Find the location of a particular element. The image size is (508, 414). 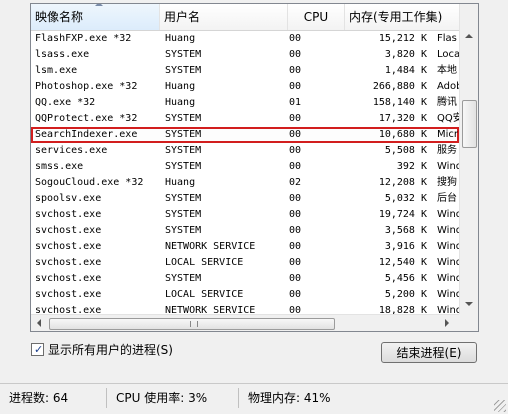

column-header-image-name-label: 映像名称 is located at coordinates (59, 17).